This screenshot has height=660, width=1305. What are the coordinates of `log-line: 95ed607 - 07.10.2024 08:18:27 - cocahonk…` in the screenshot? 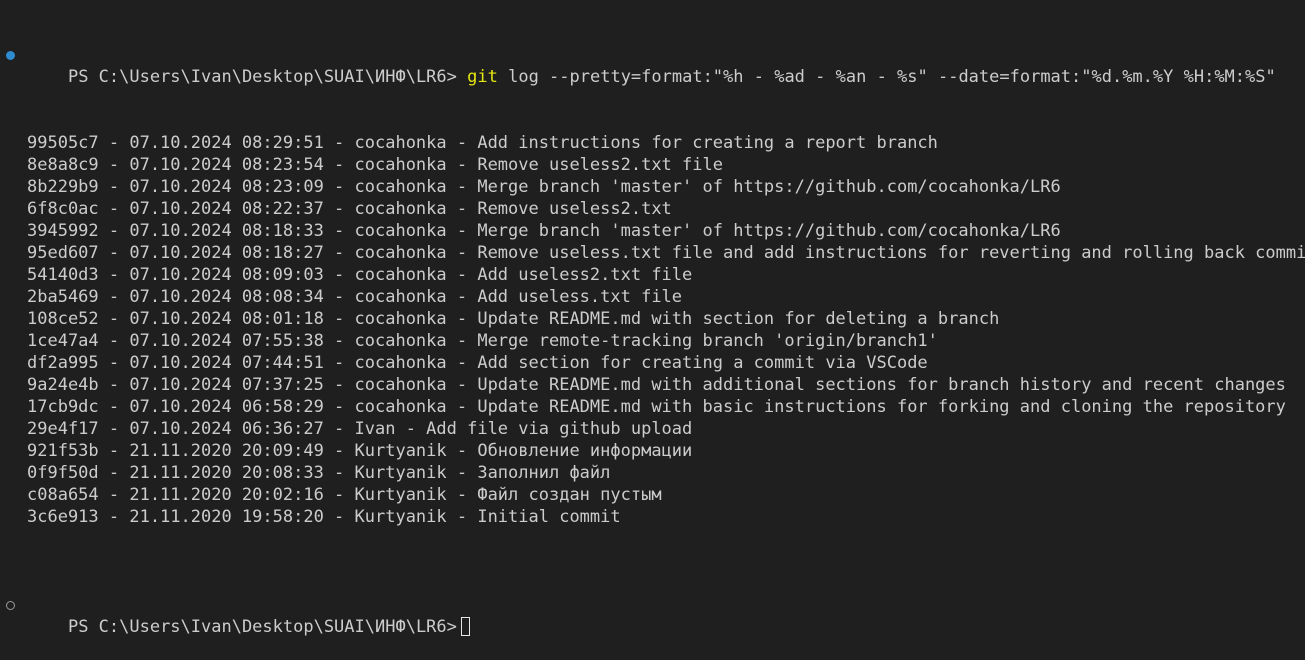 It's located at (666, 253).